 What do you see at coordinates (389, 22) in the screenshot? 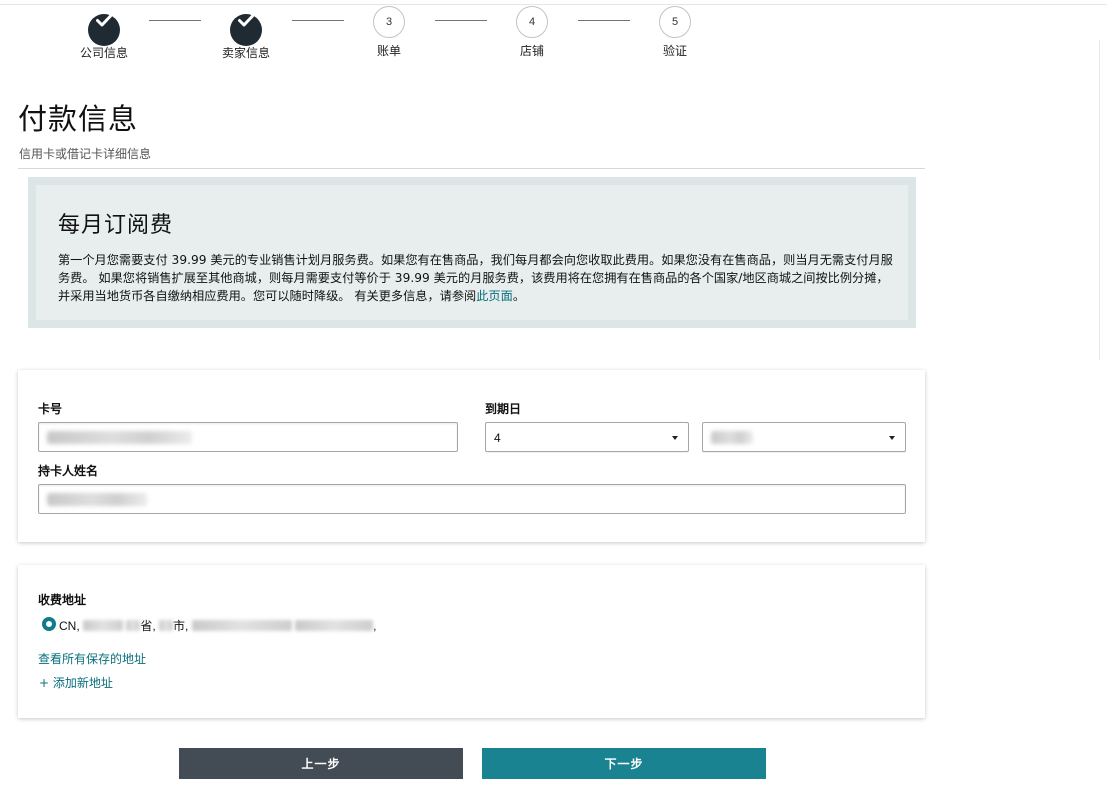
I see `step-number: 3` at bounding box center [389, 22].